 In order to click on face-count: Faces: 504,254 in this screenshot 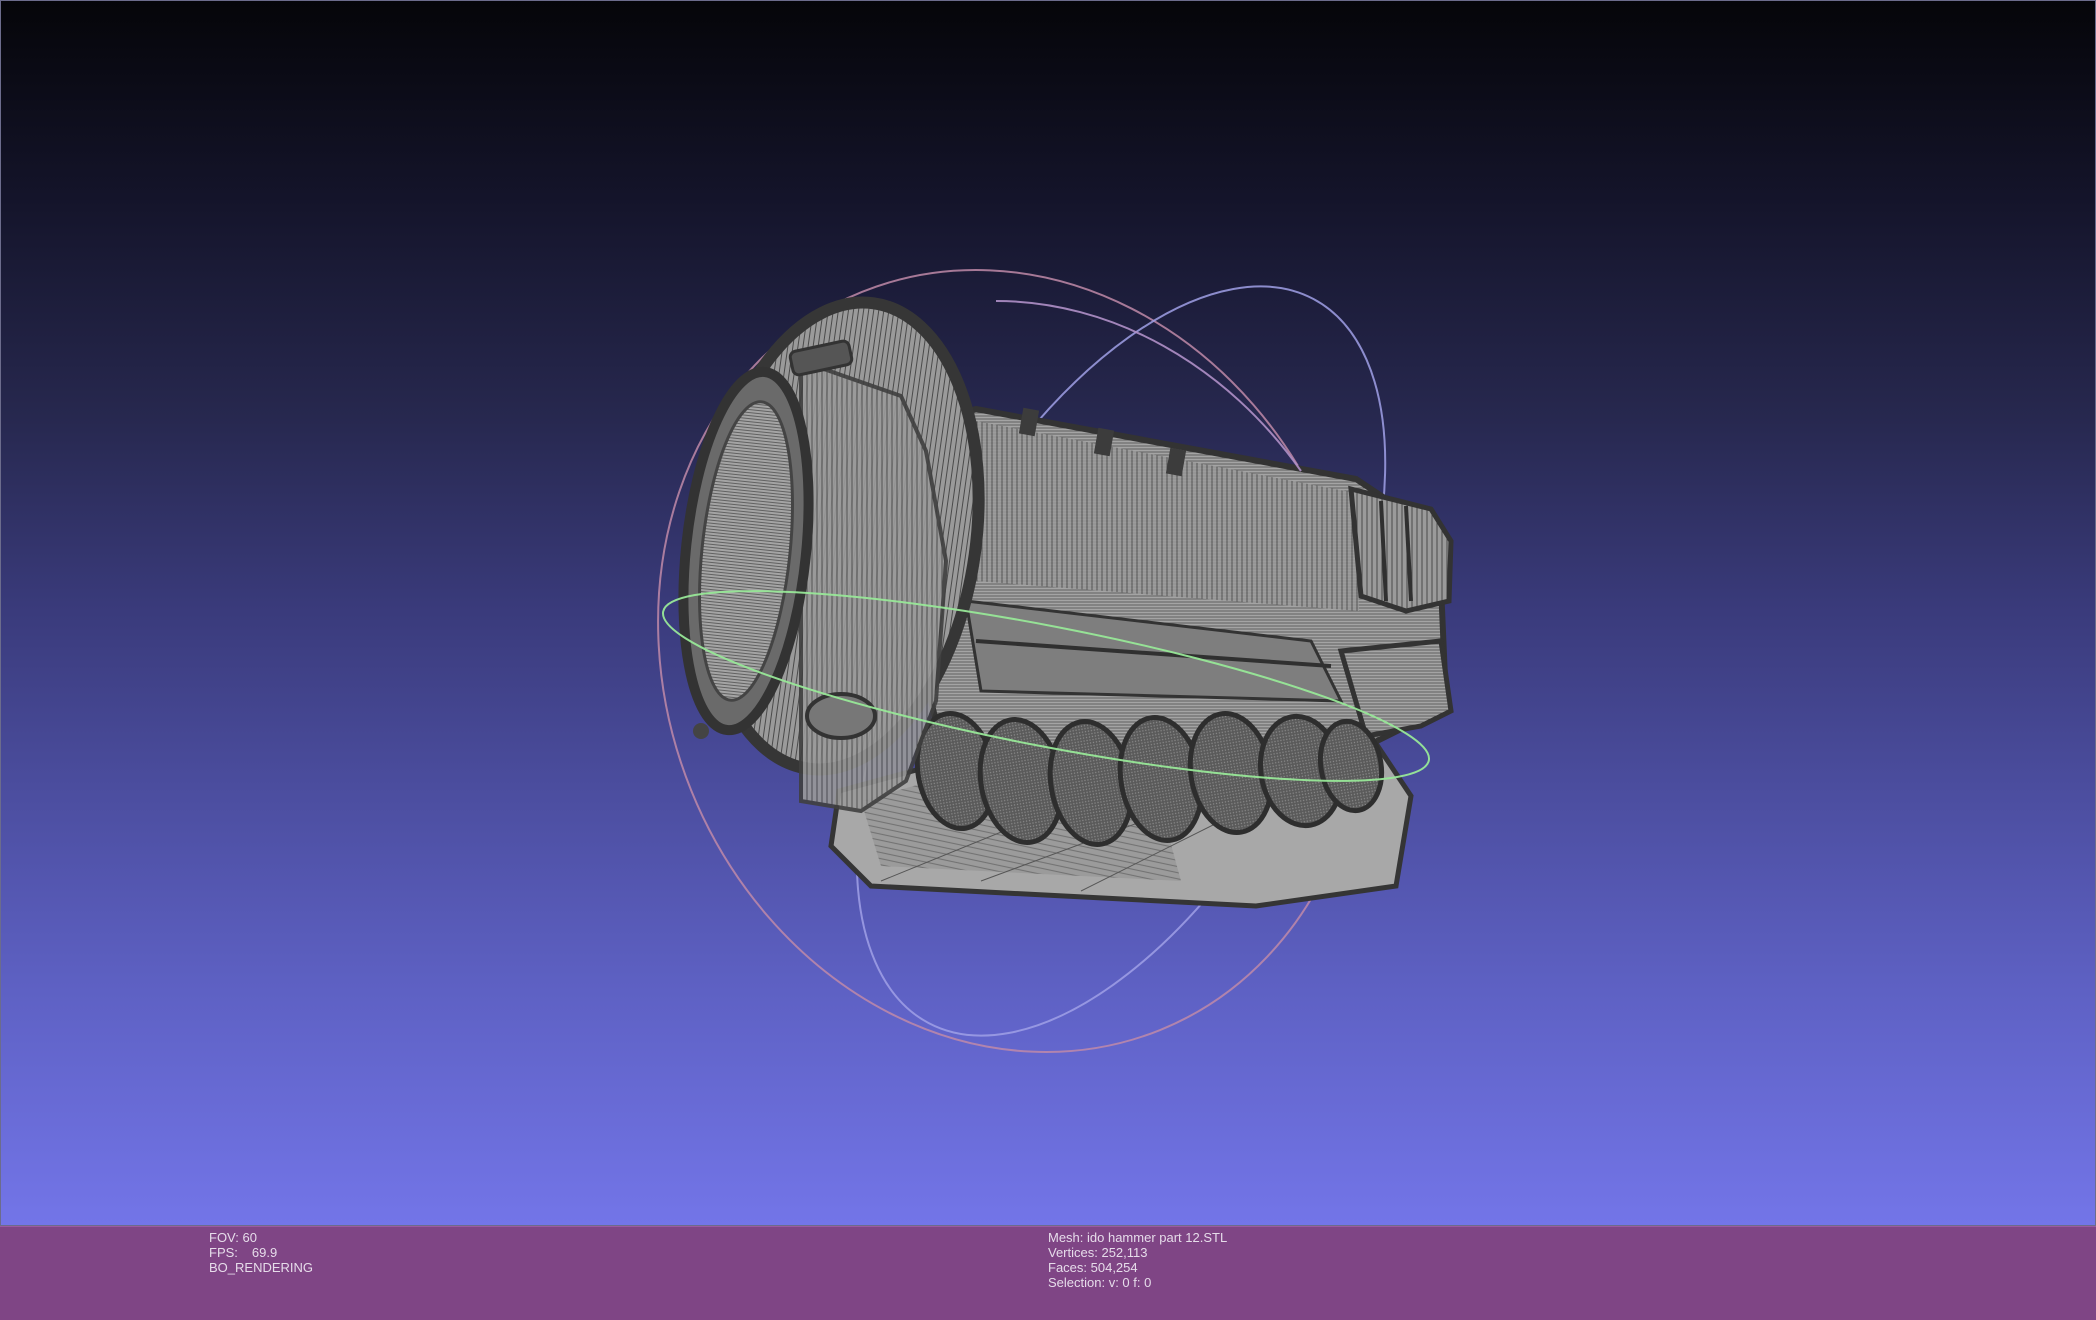, I will do `click(1093, 1267)`.